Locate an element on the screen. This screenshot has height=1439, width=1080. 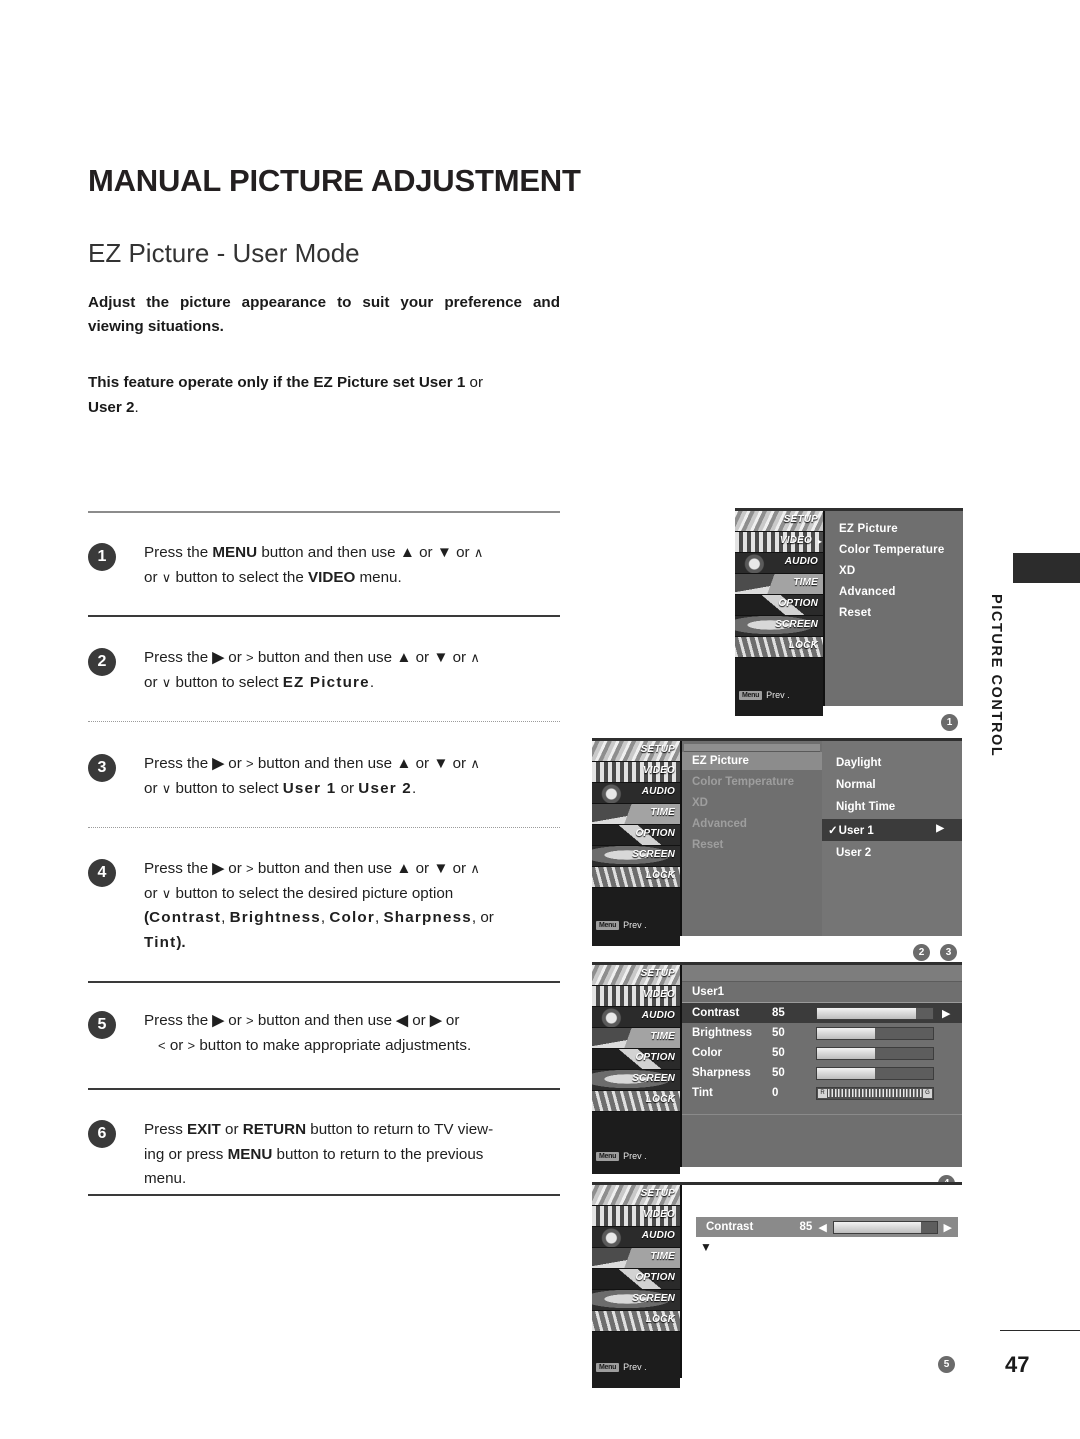
osd2-item-xd: XD is located at coordinates (752, 803).